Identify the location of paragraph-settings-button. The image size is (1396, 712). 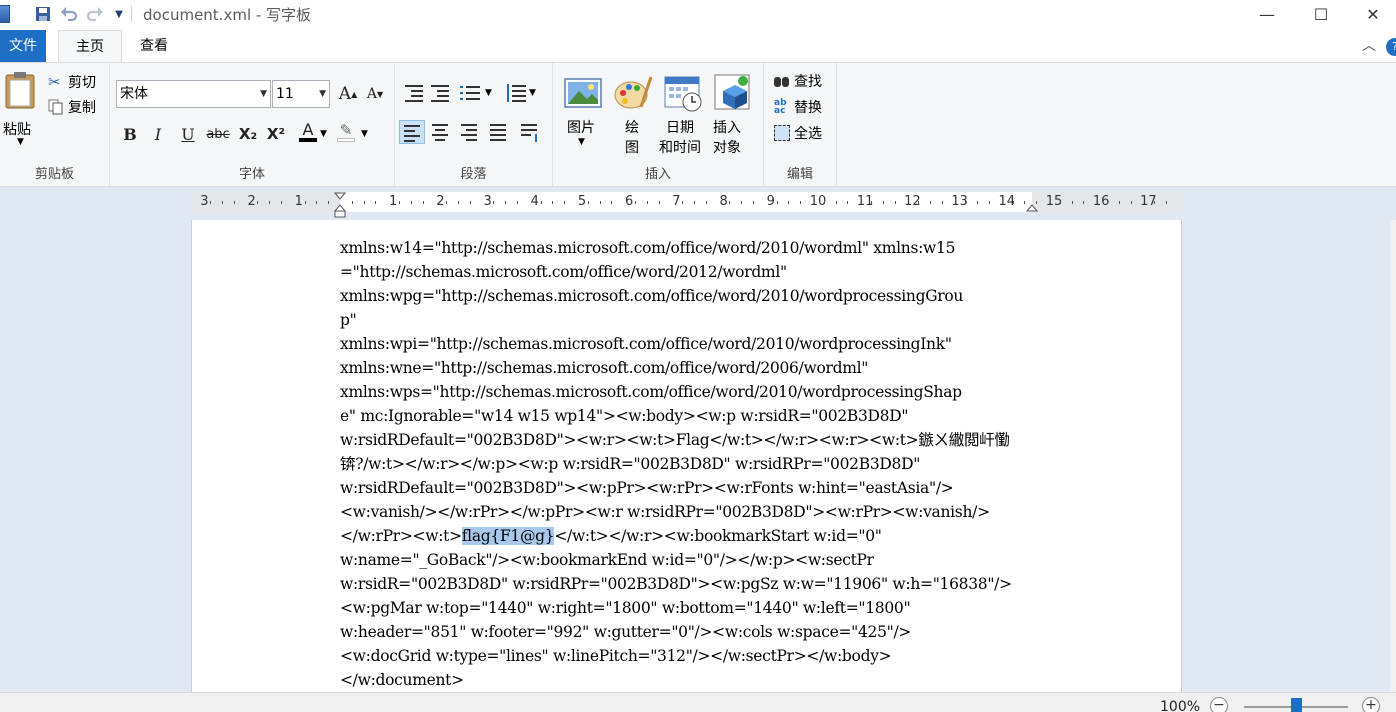
(530, 132).